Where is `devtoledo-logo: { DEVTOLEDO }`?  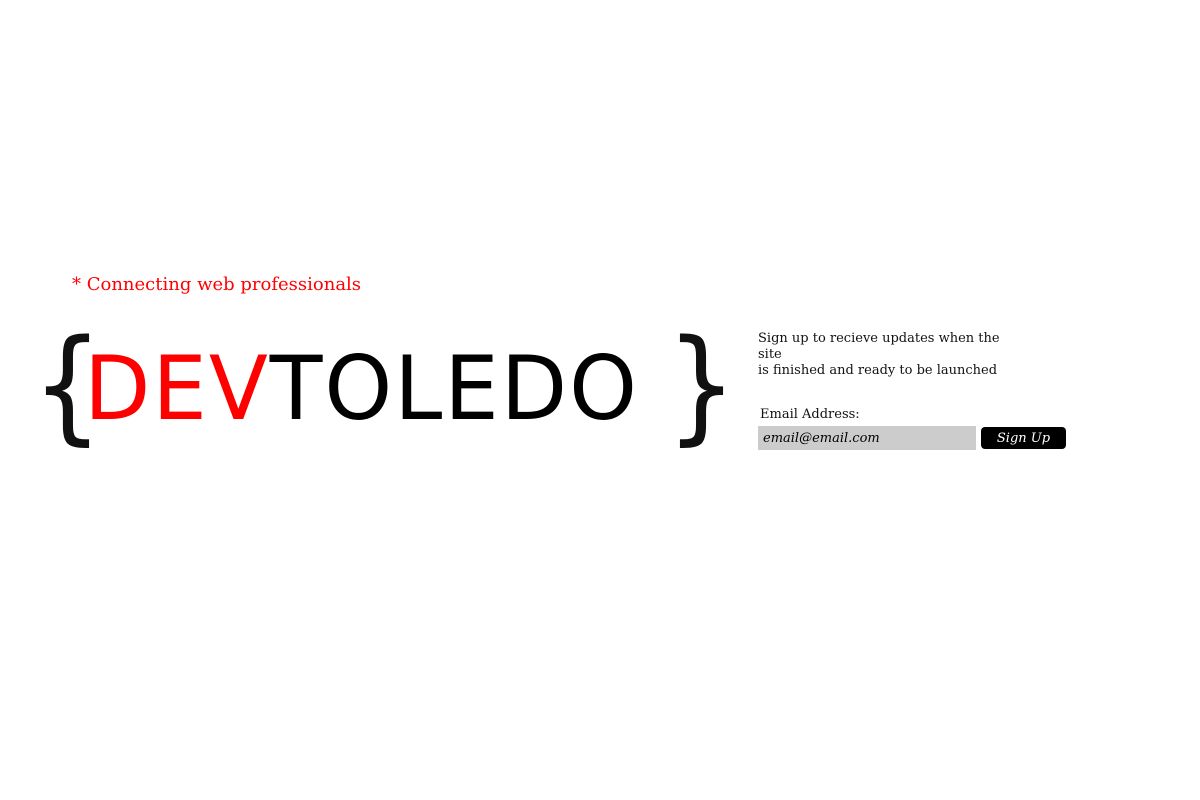 devtoledo-logo: { DEVTOLEDO } is located at coordinates (382, 388).